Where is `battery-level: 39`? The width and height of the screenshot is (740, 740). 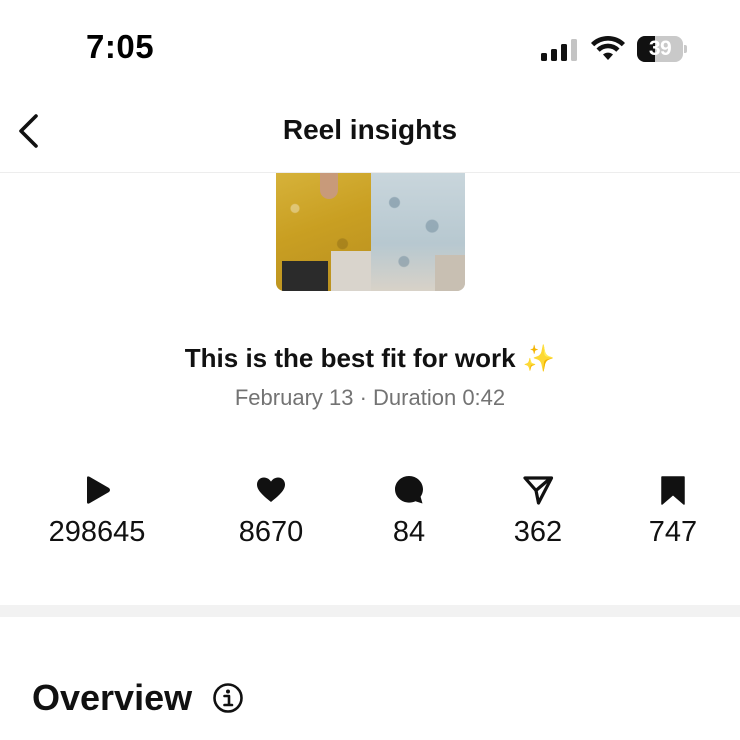
battery-level: 39 is located at coordinates (660, 48).